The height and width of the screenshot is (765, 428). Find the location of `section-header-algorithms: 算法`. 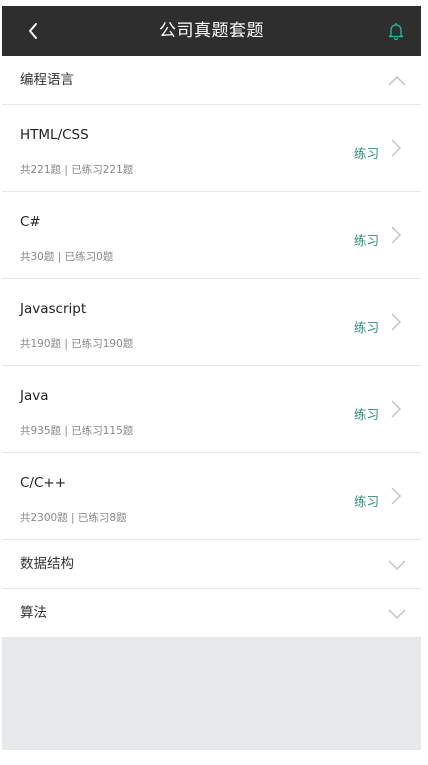

section-header-algorithms: 算法 is located at coordinates (211, 613).